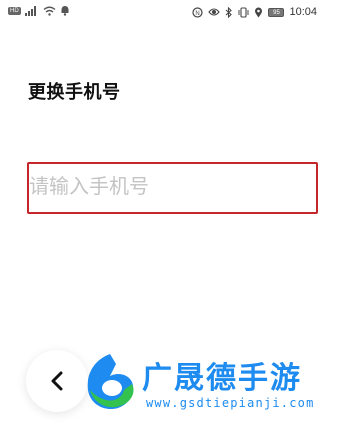  Describe the element at coordinates (214, 12) in the screenshot. I see `eye-icon` at that location.